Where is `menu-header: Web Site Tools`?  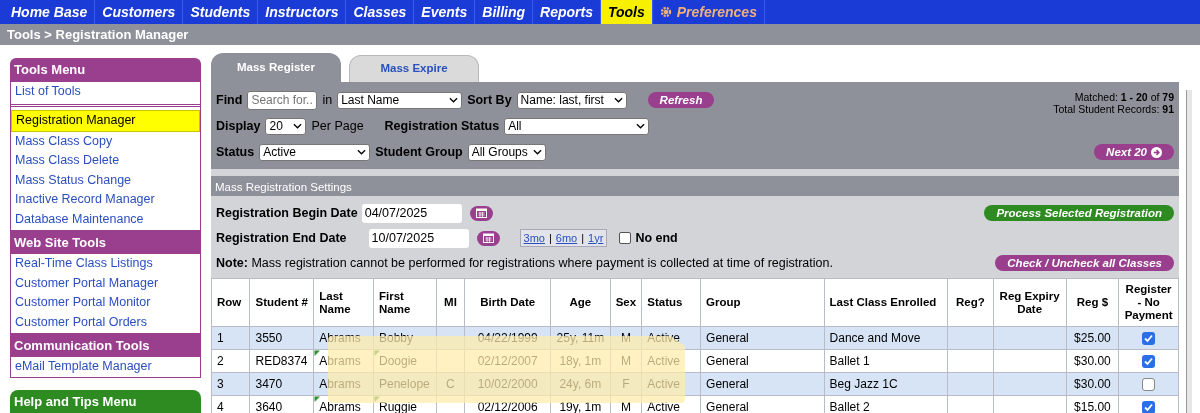 menu-header: Web Site Tools is located at coordinates (105, 242).